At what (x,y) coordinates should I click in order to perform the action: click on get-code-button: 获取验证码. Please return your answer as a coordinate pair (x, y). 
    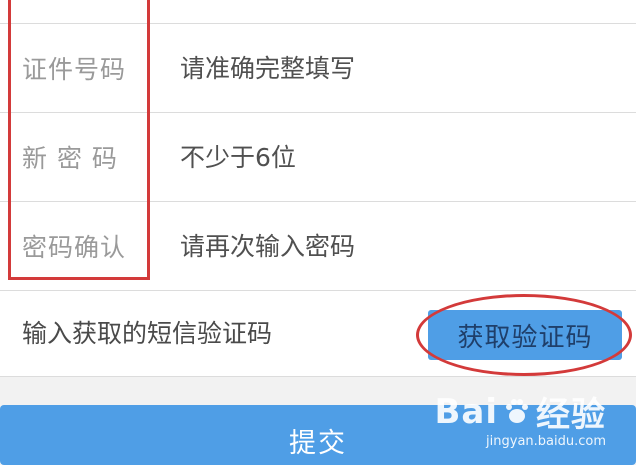
    Looking at the image, I should click on (525, 335).